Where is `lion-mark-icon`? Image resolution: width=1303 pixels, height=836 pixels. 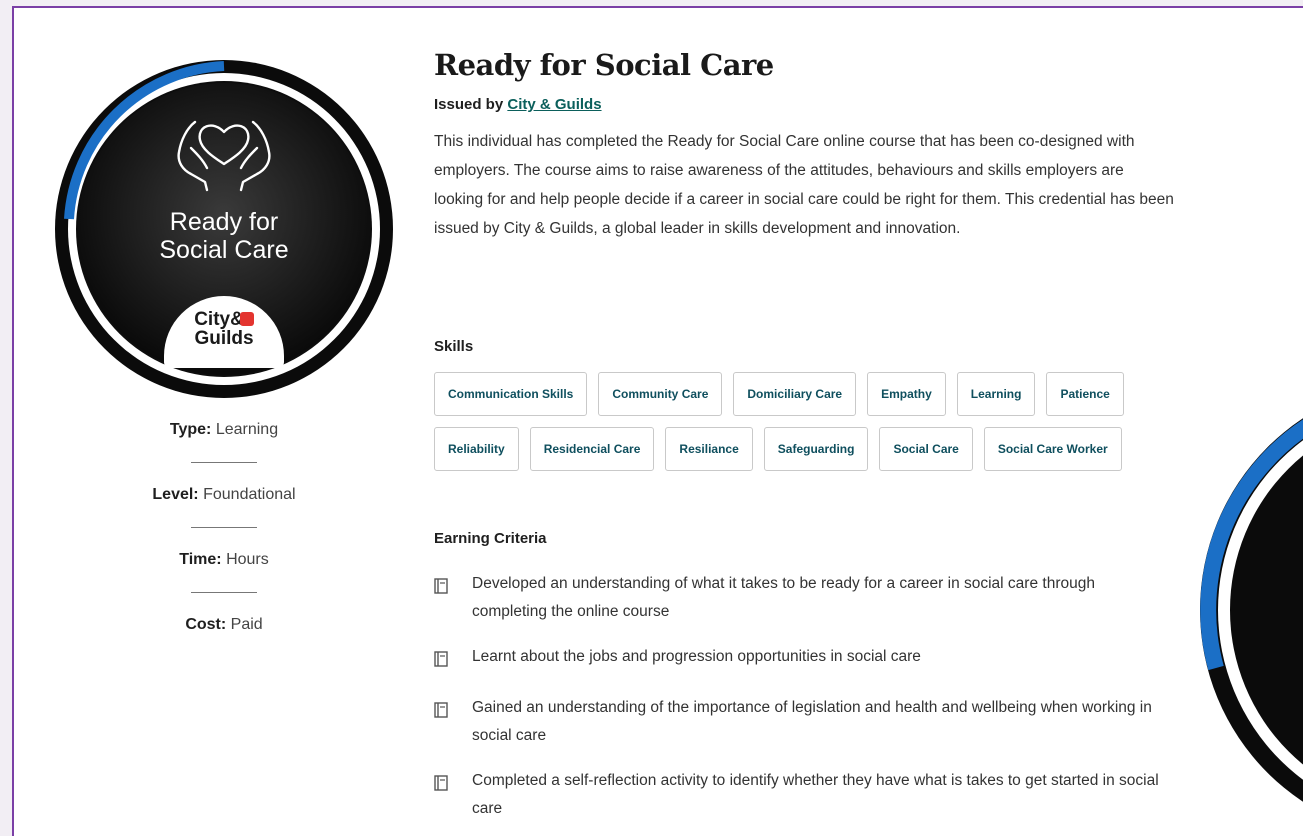
lion-mark-icon is located at coordinates (246, 319).